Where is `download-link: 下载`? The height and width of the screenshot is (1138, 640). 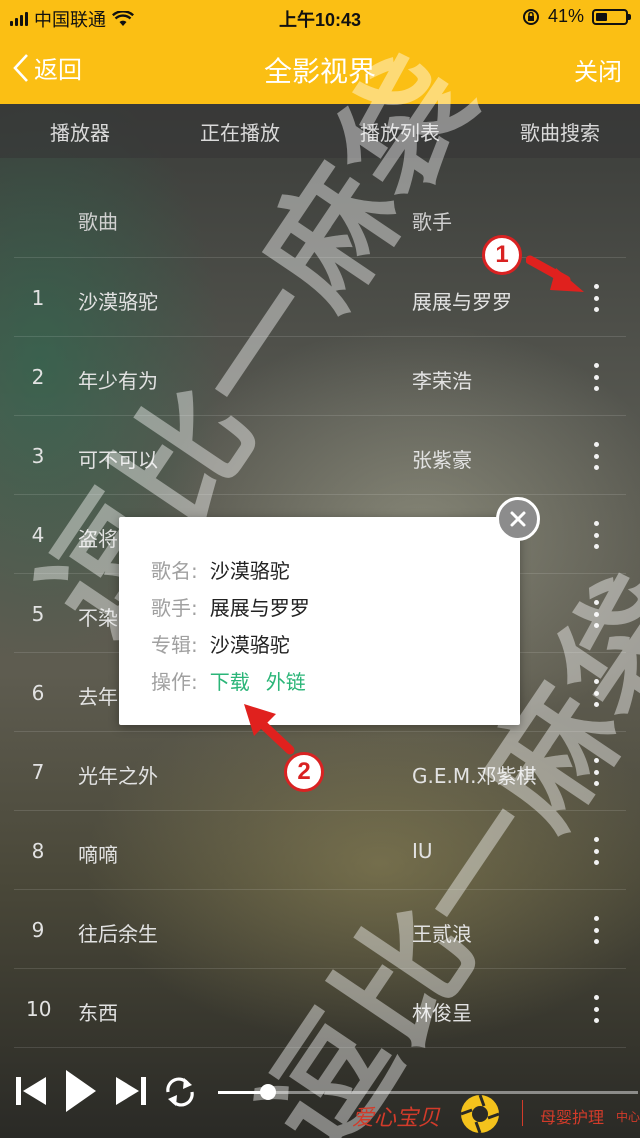 download-link: 下载 is located at coordinates (230, 682).